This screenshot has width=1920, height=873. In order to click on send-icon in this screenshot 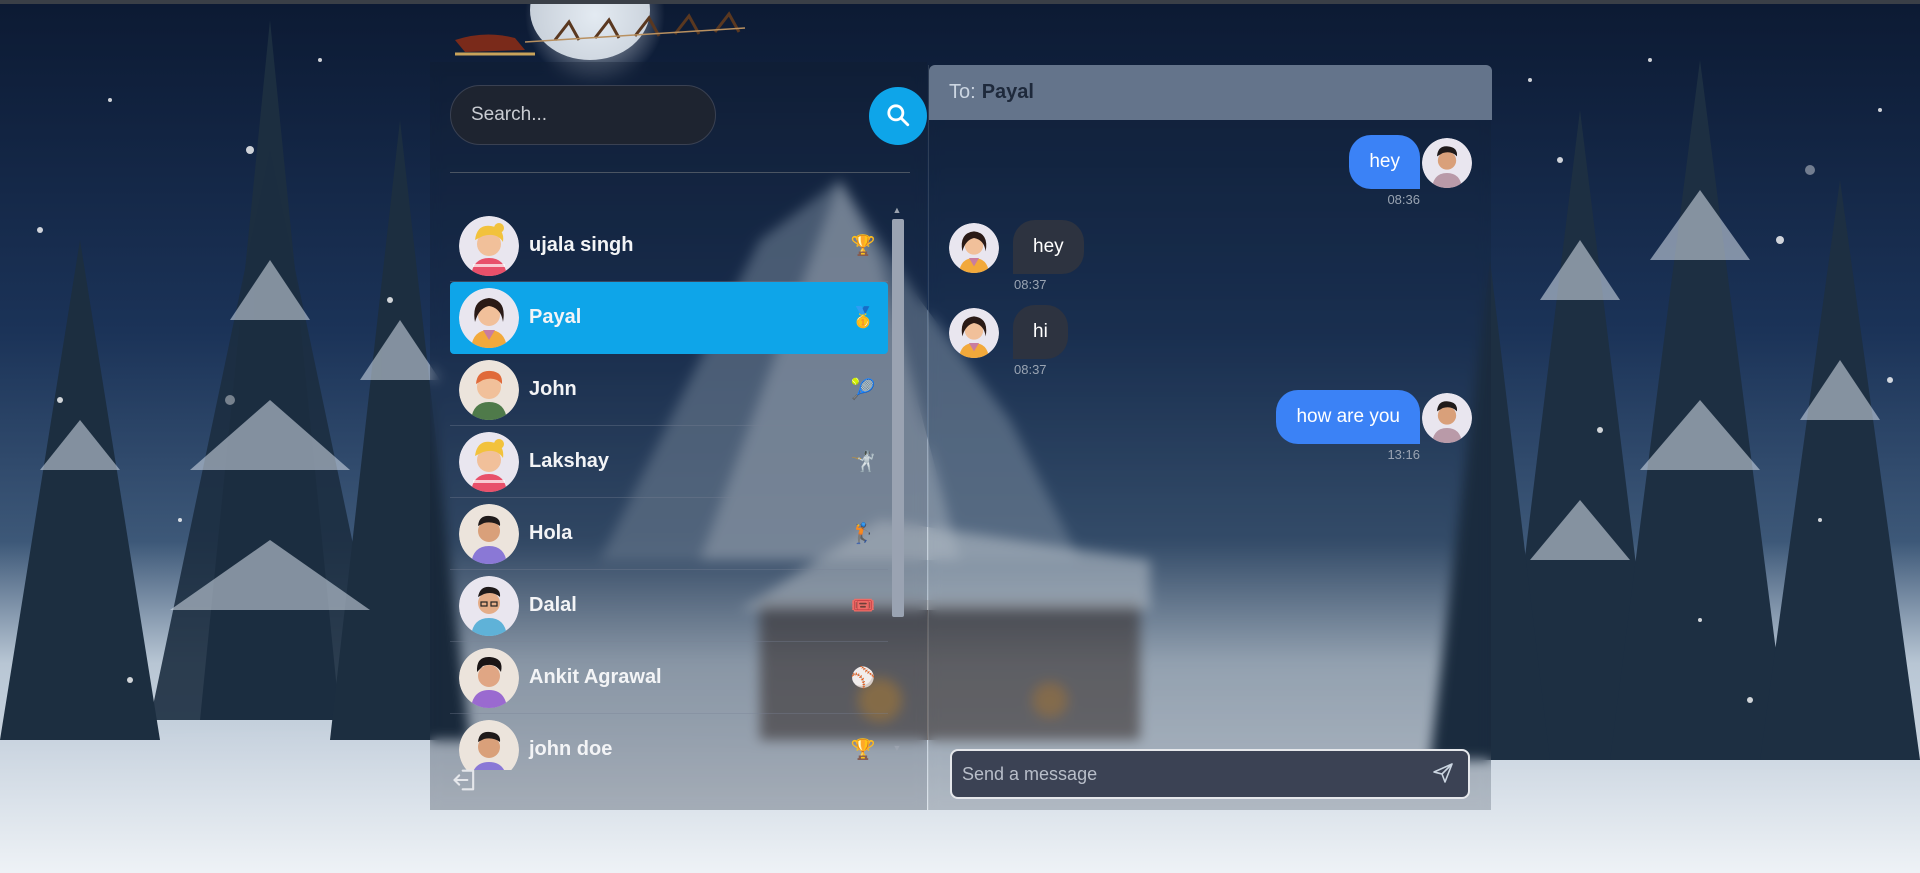, I will do `click(1443, 775)`.